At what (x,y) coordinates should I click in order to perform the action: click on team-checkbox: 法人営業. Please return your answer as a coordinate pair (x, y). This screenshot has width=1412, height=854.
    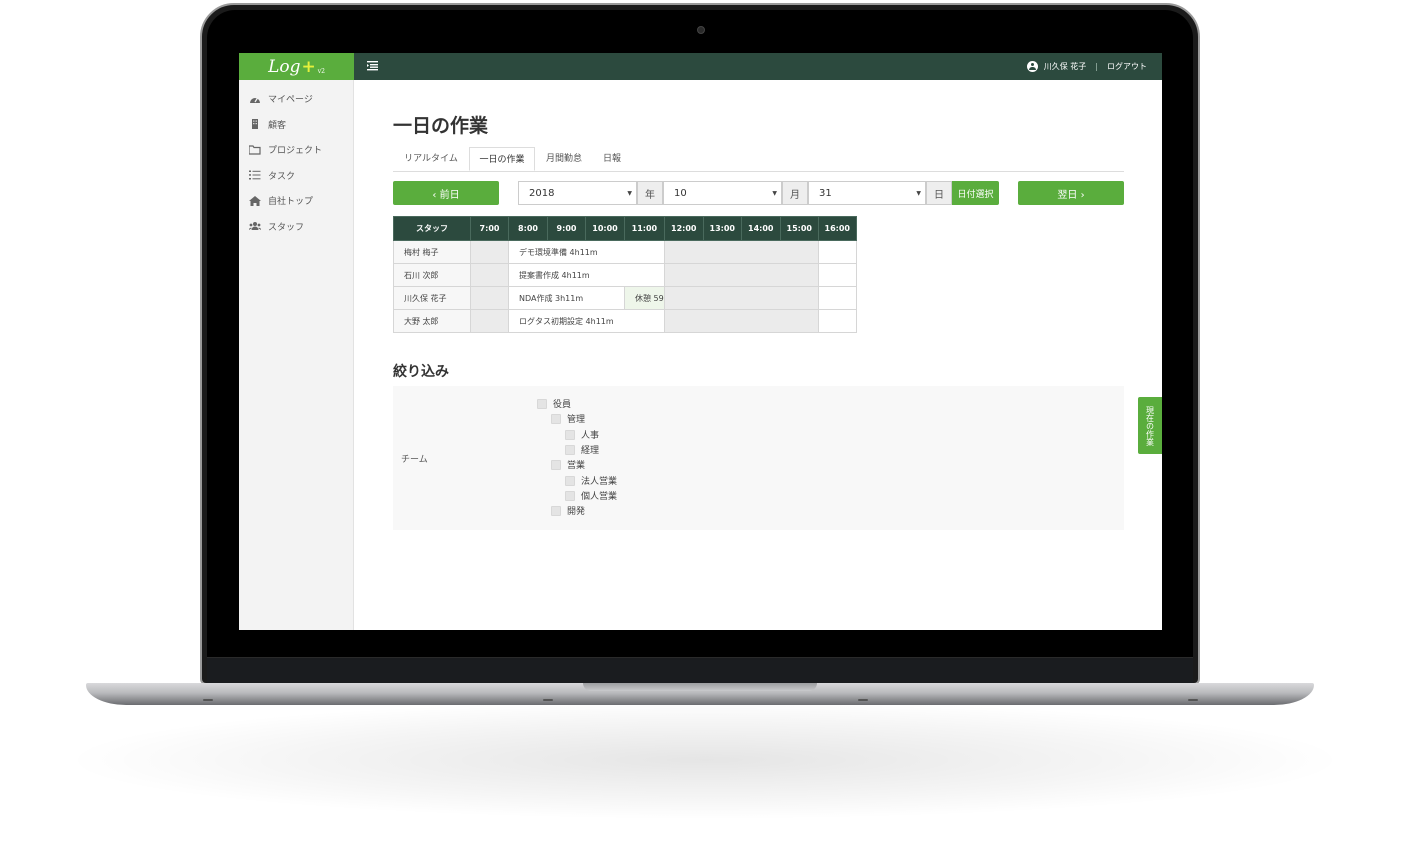
    Looking at the image, I should click on (591, 480).